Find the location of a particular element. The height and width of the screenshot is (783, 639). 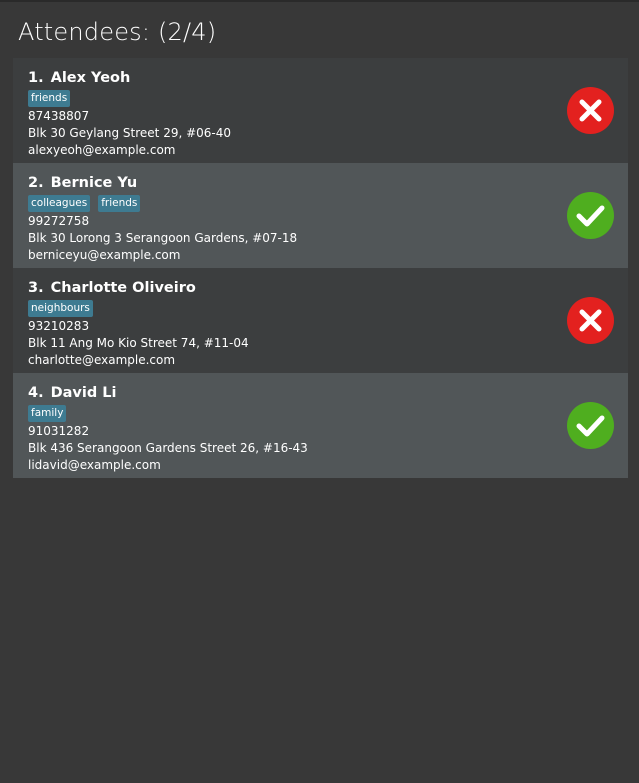

attendee-name: David Li is located at coordinates (83, 393).